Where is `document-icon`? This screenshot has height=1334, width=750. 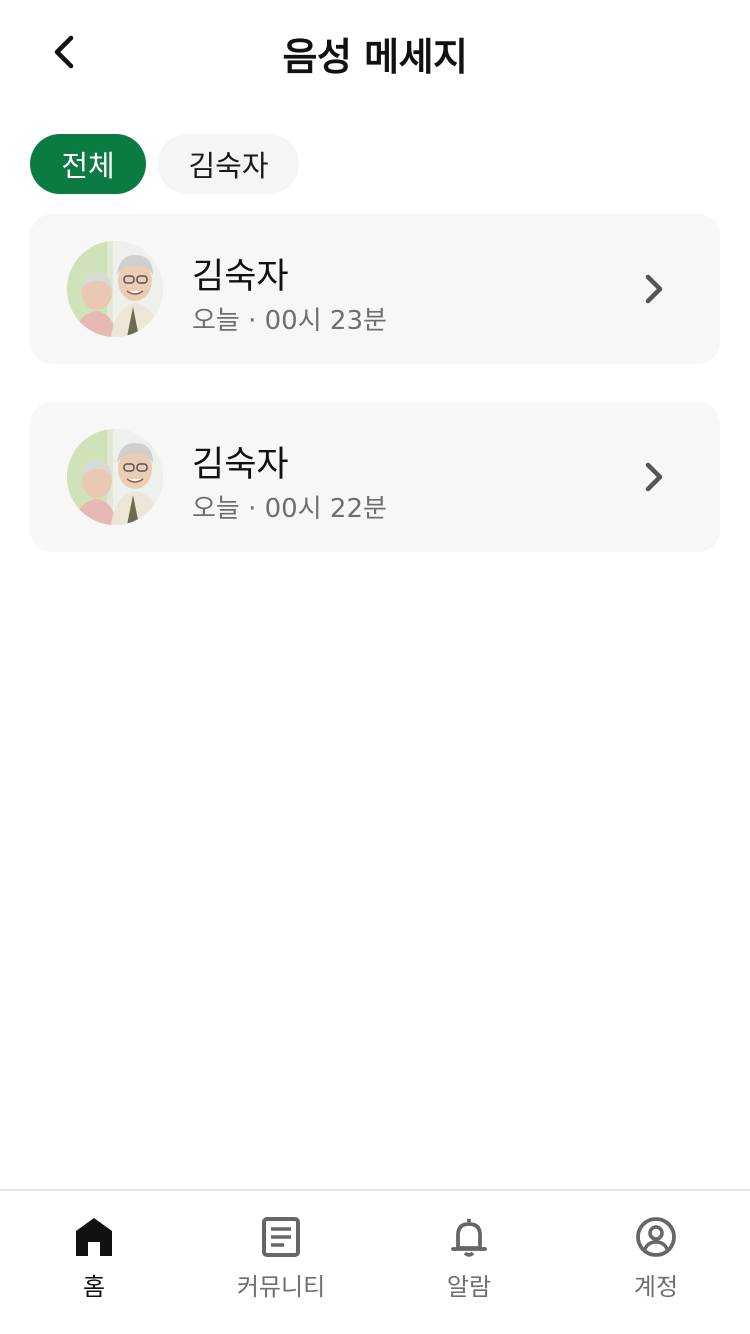 document-icon is located at coordinates (281, 1237).